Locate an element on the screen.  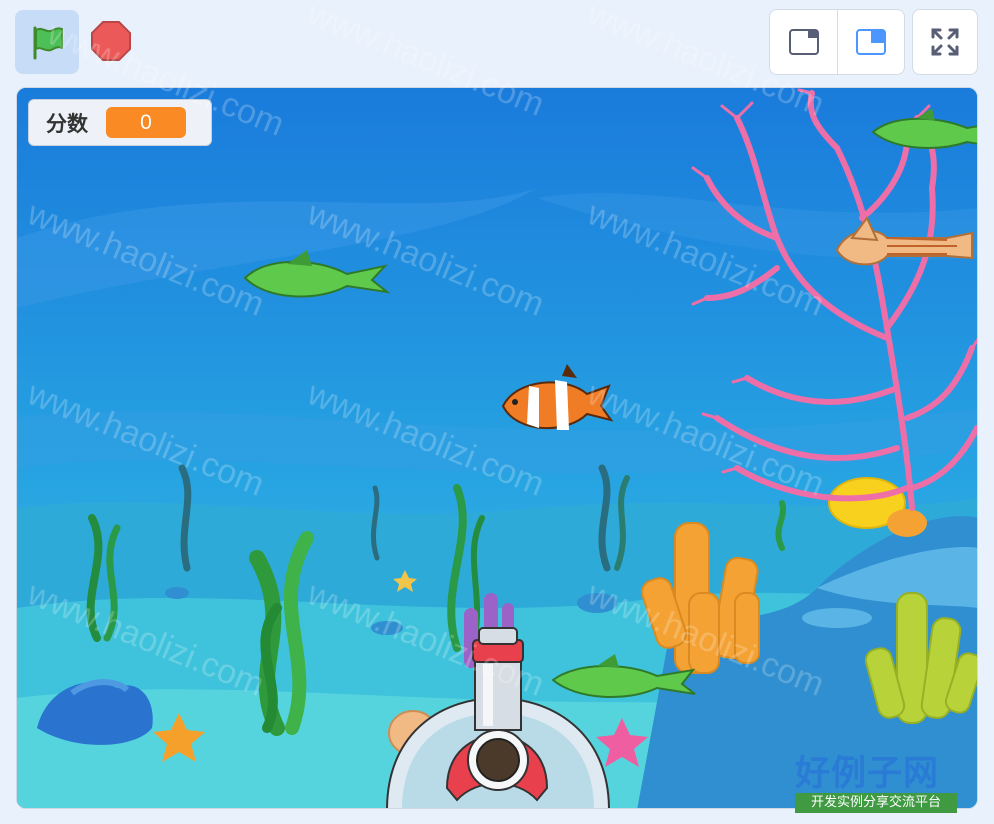
stage-header is located at coordinates (497, 43).